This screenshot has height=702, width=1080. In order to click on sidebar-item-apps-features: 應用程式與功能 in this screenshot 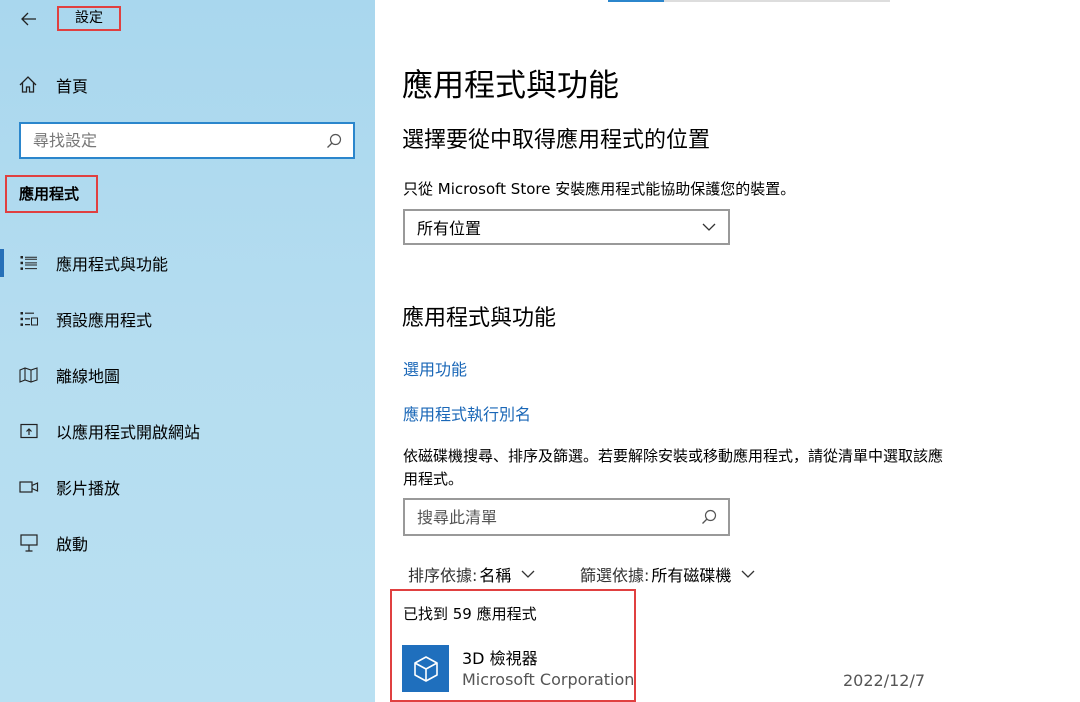, I will do `click(187, 263)`.